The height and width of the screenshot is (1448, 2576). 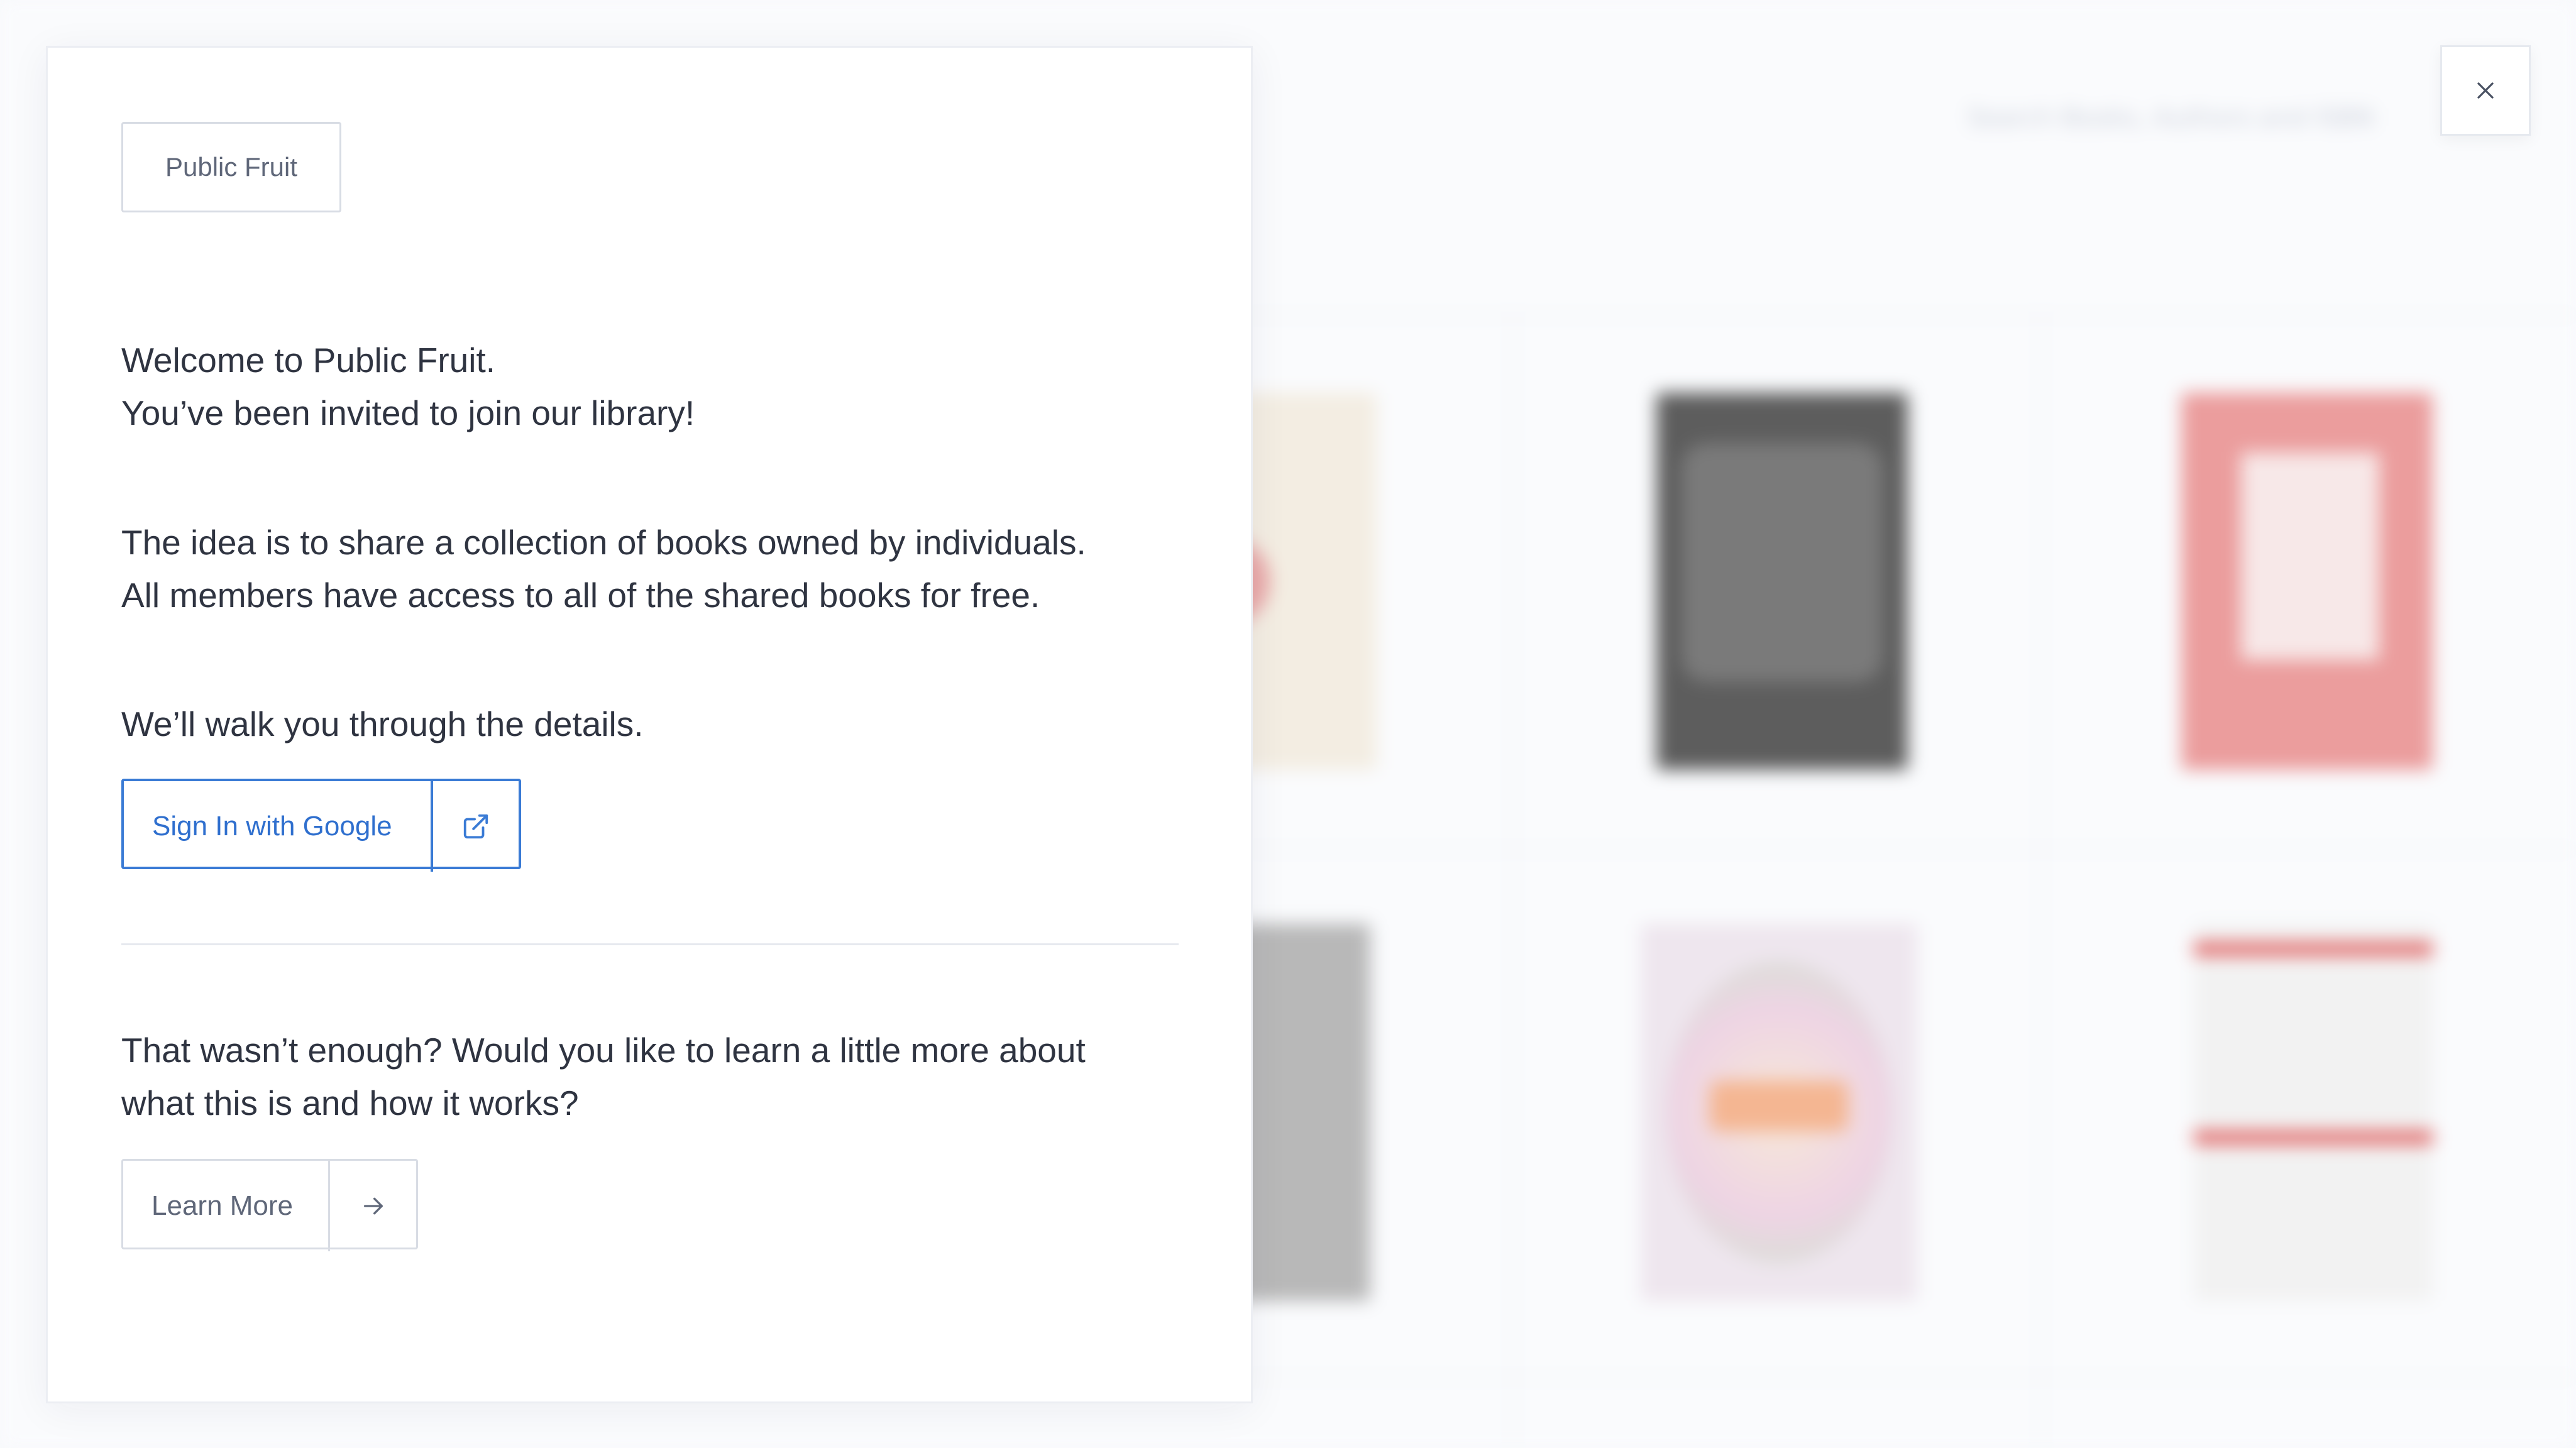 I want to click on external-link-icon, so click(x=476, y=826).